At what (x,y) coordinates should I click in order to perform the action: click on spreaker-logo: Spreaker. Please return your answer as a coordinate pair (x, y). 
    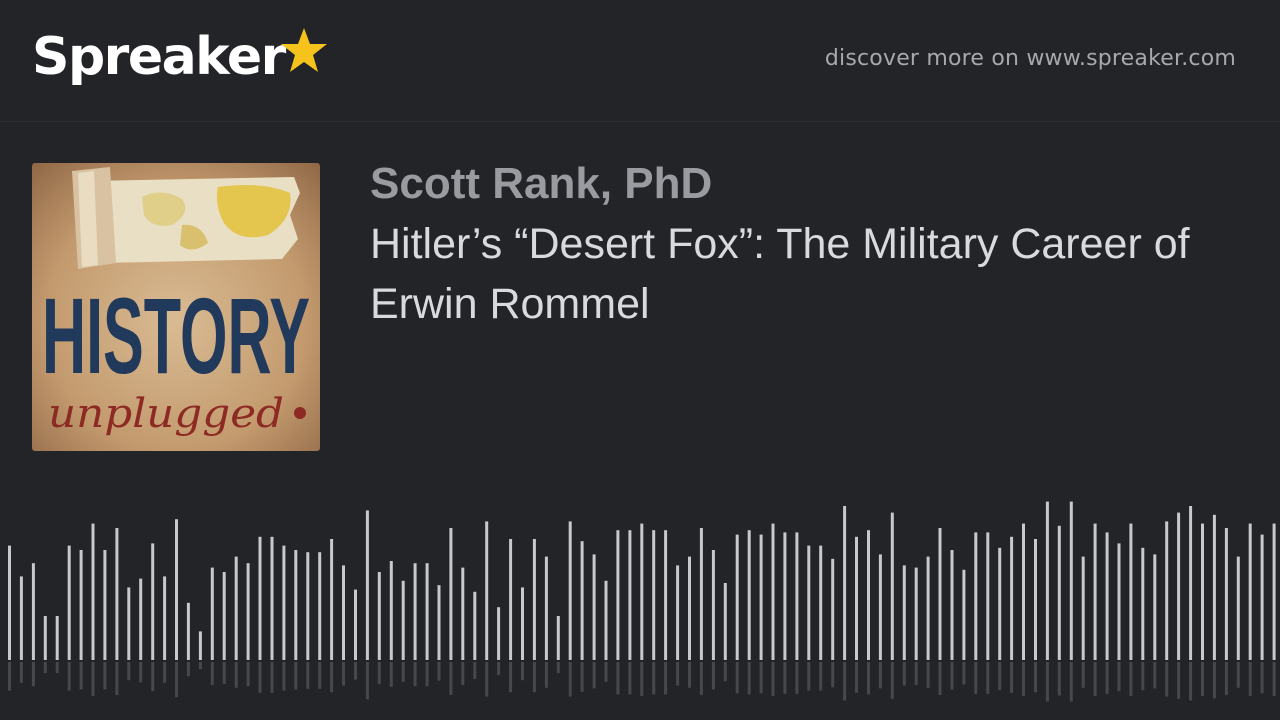
    Looking at the image, I should click on (180, 57).